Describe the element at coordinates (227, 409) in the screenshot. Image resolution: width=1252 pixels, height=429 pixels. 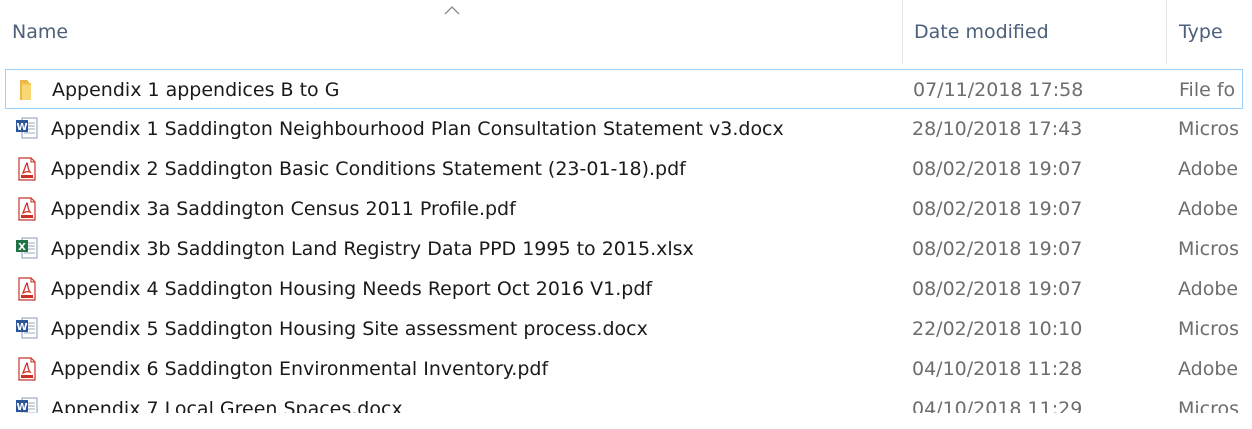
I see `file-name: Appendix 7 Local Green Spaces.docx` at that location.